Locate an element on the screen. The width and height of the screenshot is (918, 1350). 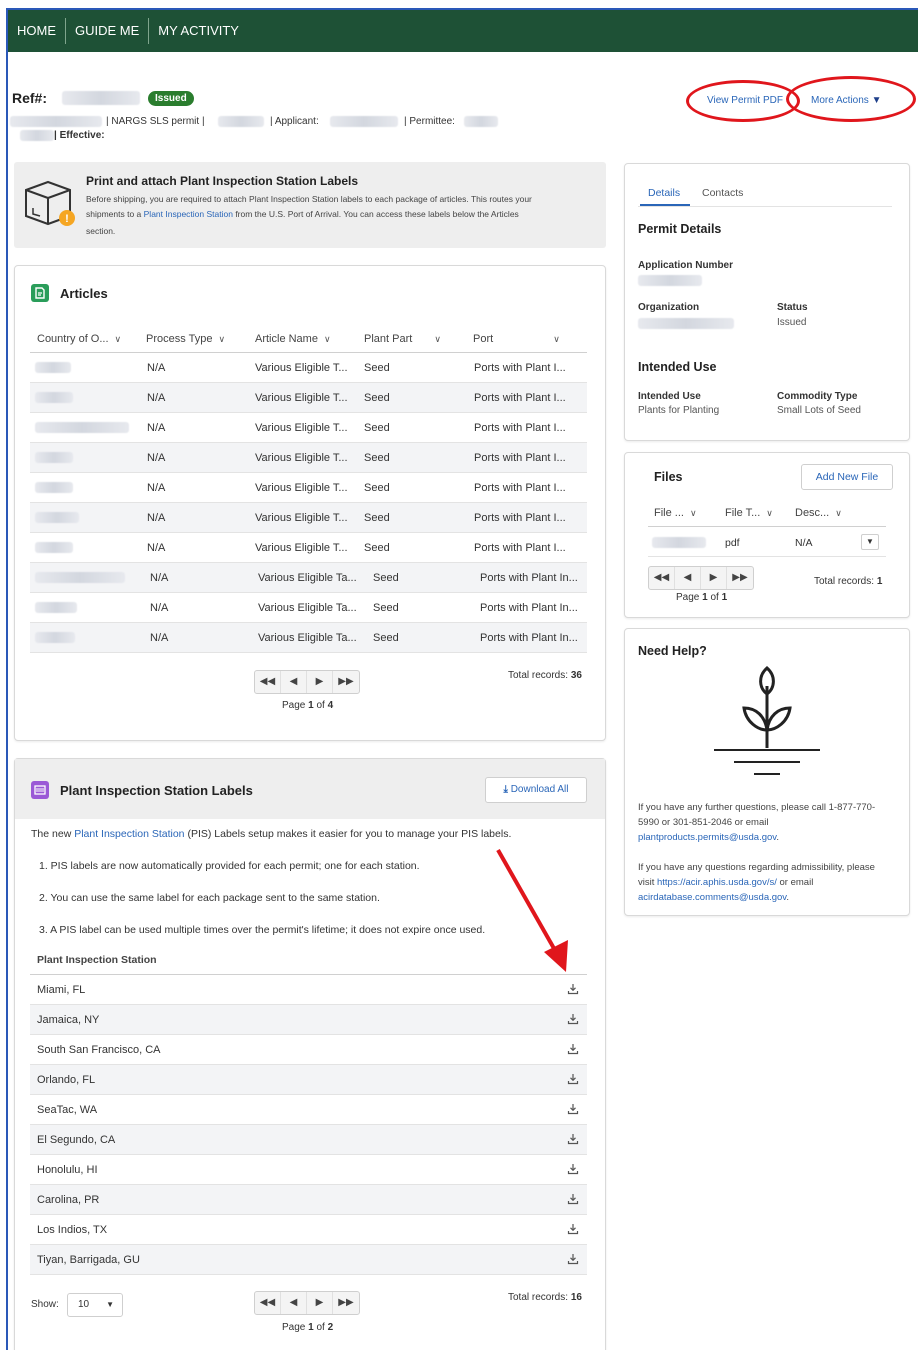
page-size-select: 10 ▼ is located at coordinates (95, 1305).